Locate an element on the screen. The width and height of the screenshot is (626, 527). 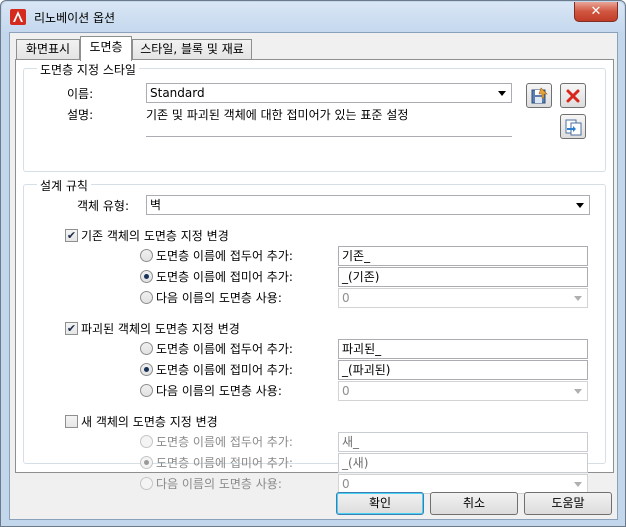
existing-layer-value: 0 is located at coordinates (346, 298).